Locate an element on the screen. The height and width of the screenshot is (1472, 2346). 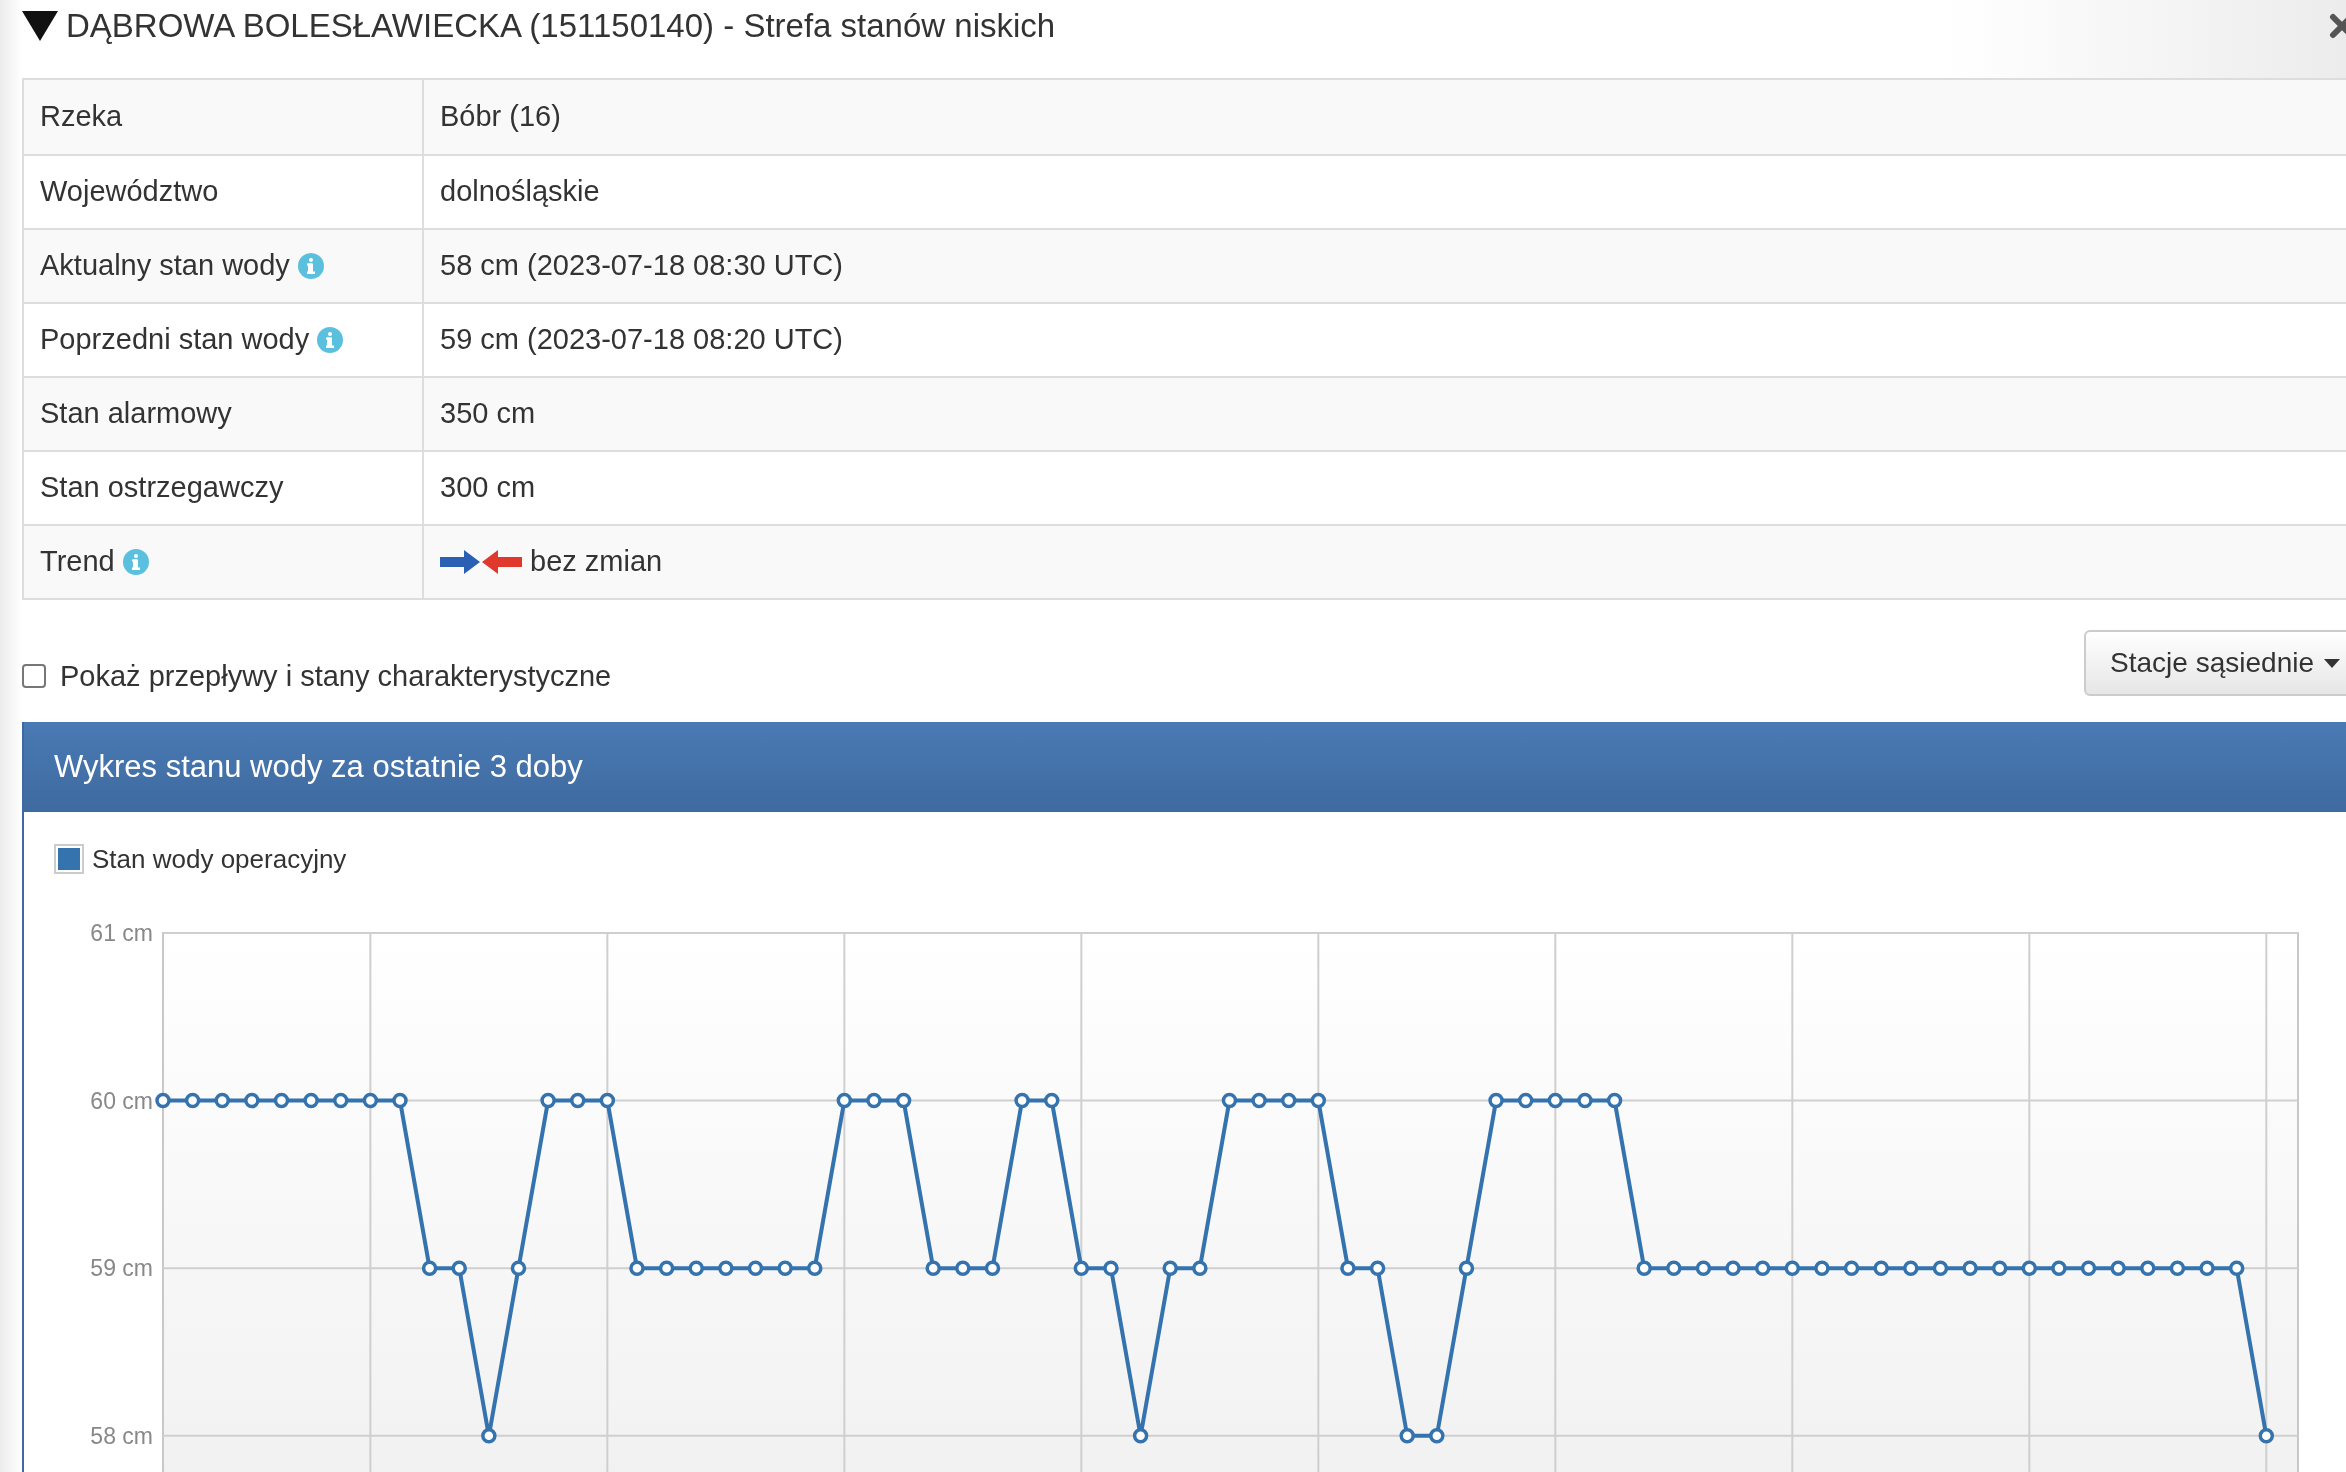
row-label: Stan alarmowy is located at coordinates (136, 414).